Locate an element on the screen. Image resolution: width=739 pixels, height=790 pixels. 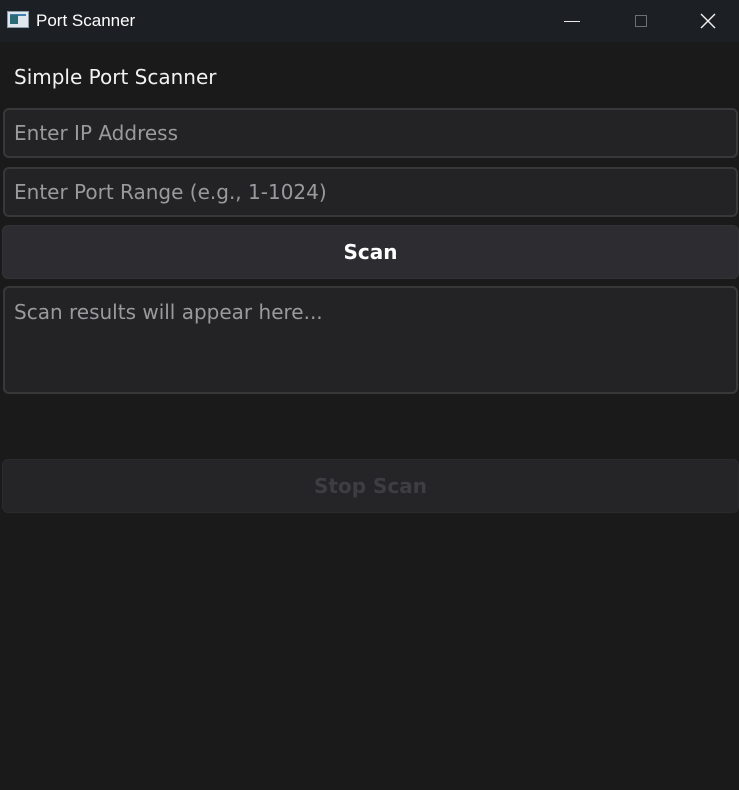
scan-button-label: Scan is located at coordinates (370, 252).